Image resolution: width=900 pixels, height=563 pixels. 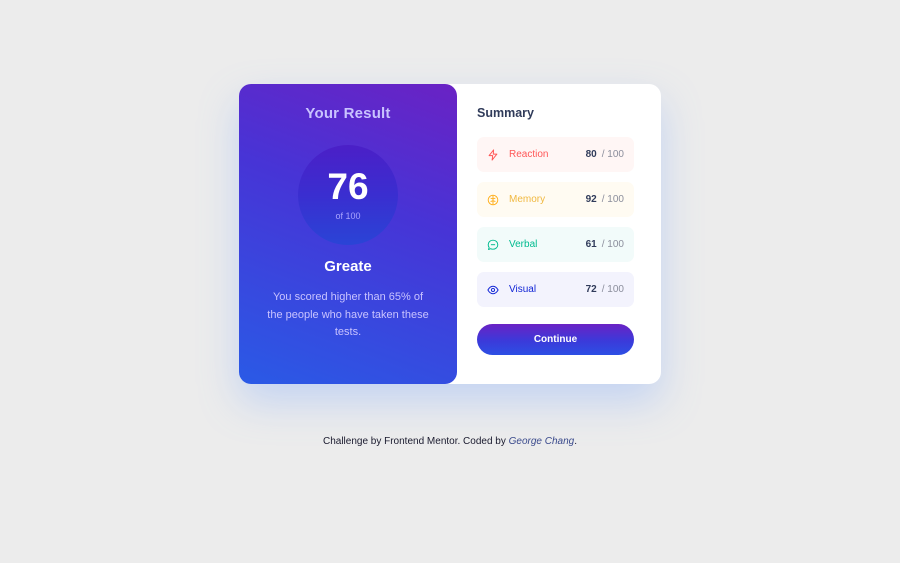 What do you see at coordinates (523, 244) in the screenshot?
I see `summary-item-label: Verbal` at bounding box center [523, 244].